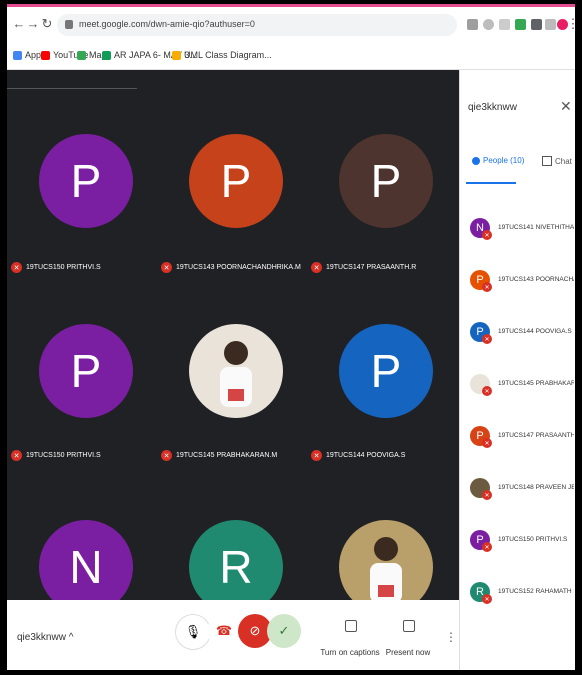  I want to click on tab-chat-label: Chat, so click(563, 161).